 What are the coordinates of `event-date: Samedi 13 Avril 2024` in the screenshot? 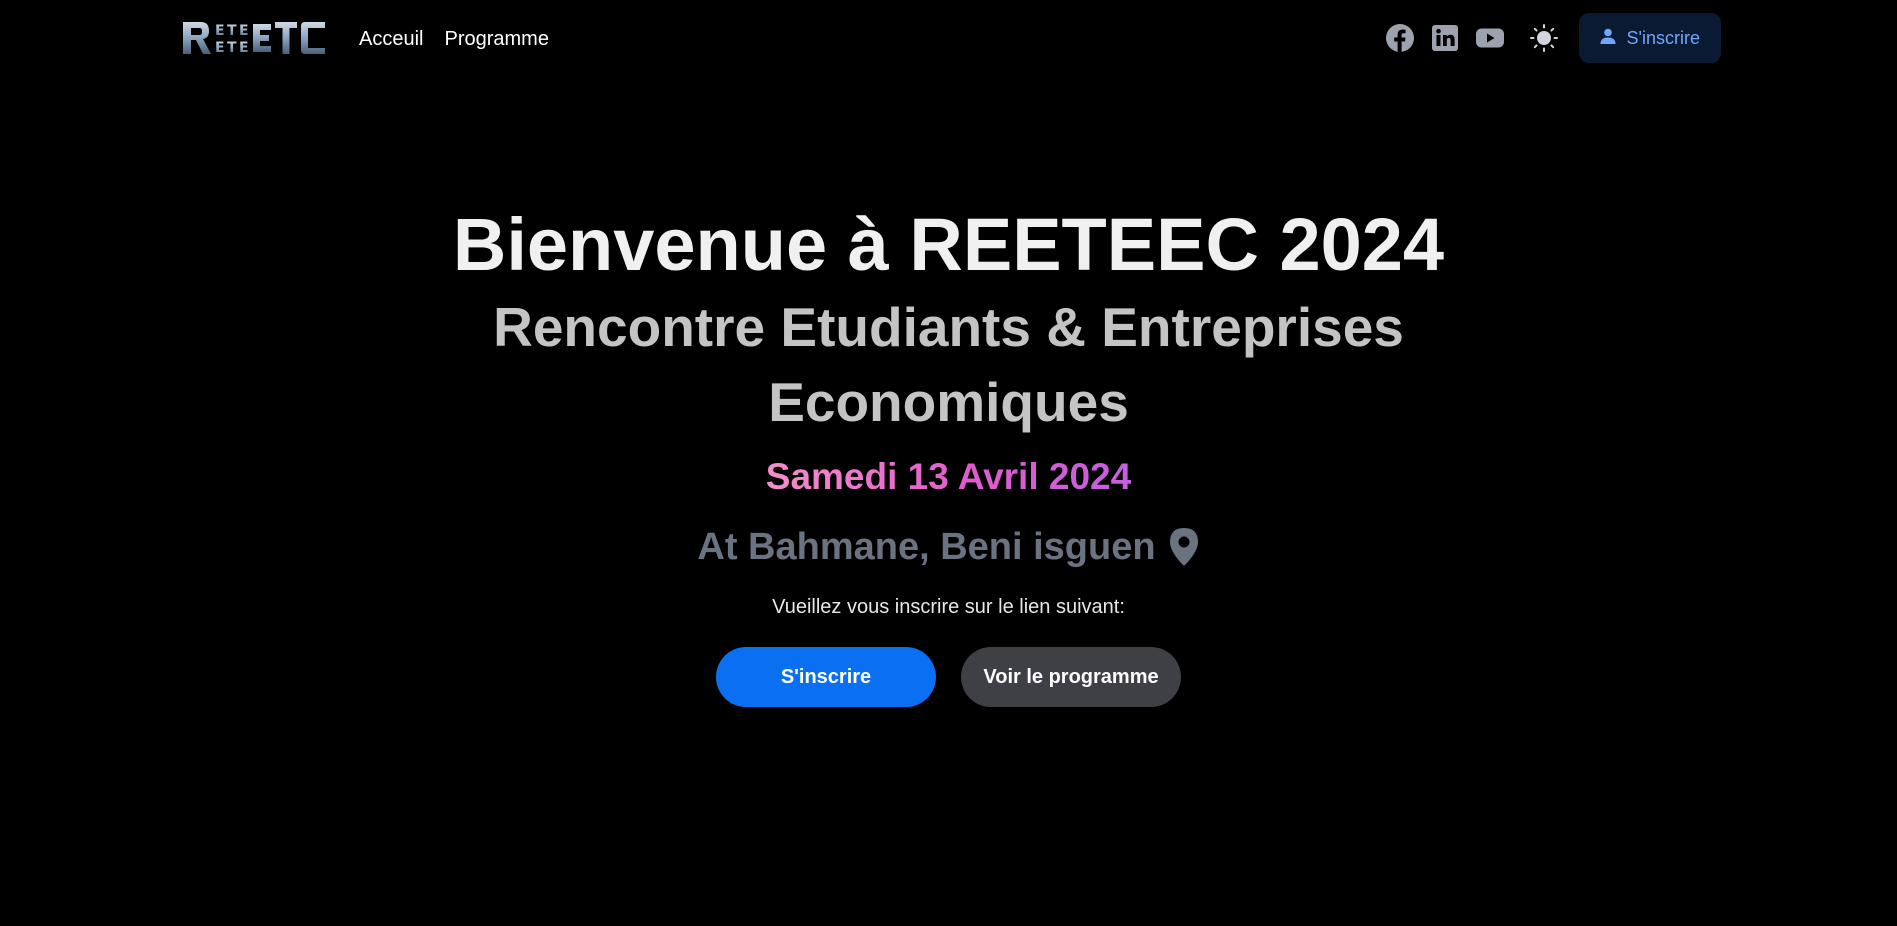 It's located at (948, 477).